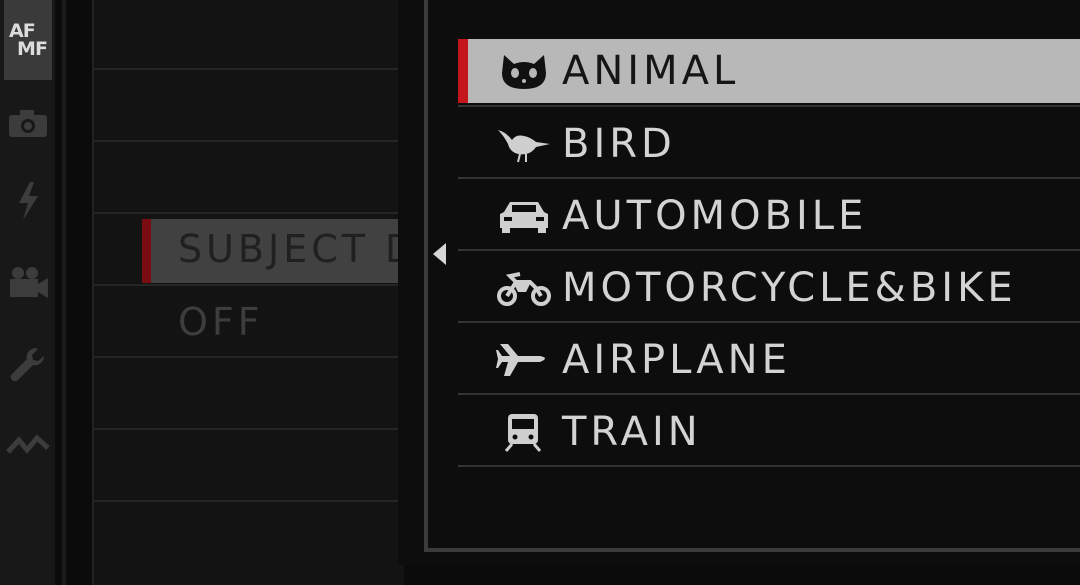 Image resolution: width=1080 pixels, height=585 pixels. Describe the element at coordinates (752, 550) in the screenshot. I see `popup-border-bottom` at that location.